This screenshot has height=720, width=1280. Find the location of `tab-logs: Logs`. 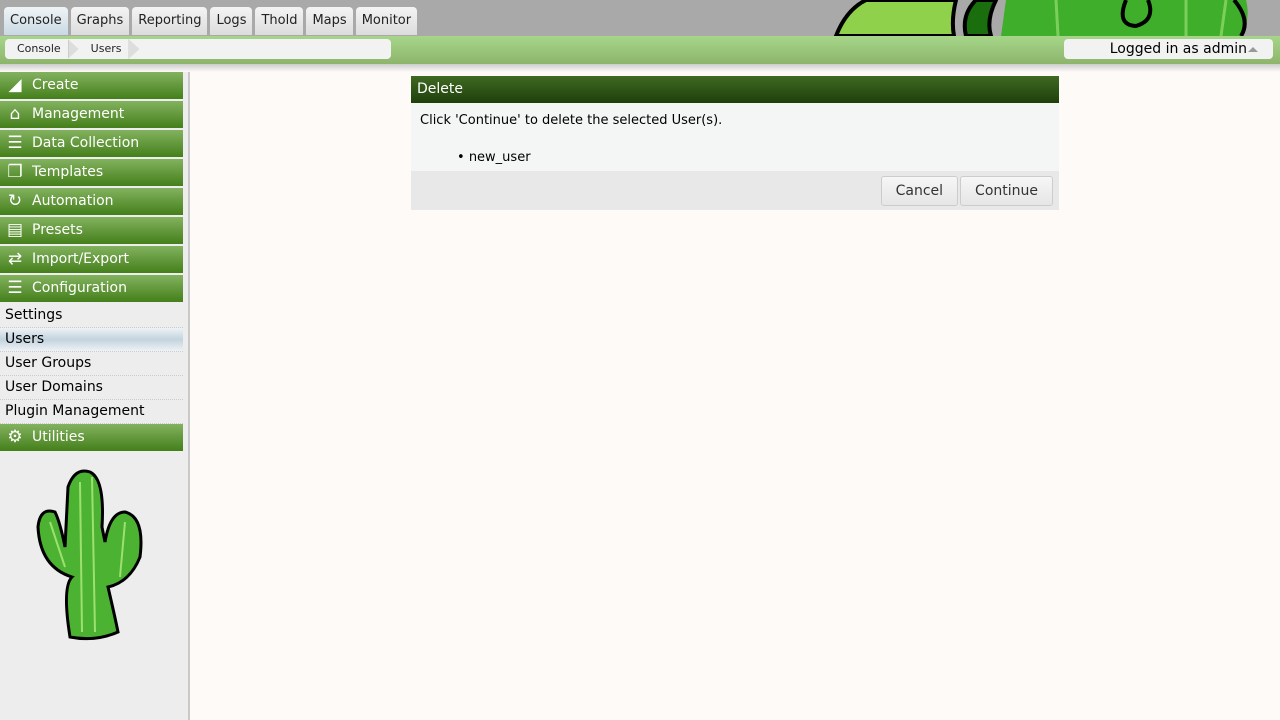

tab-logs: Logs is located at coordinates (231, 21).